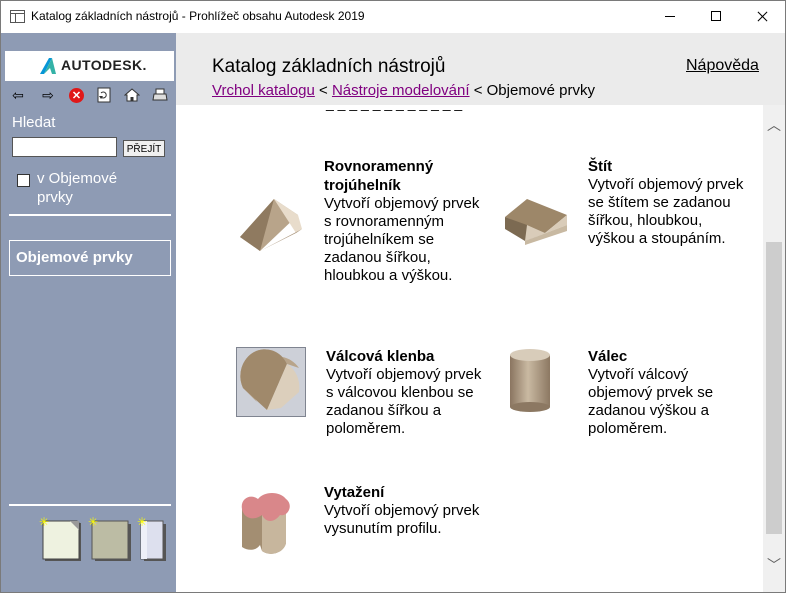 The image size is (786, 593). I want to click on barrel-vault-solid-icon, so click(270, 379).